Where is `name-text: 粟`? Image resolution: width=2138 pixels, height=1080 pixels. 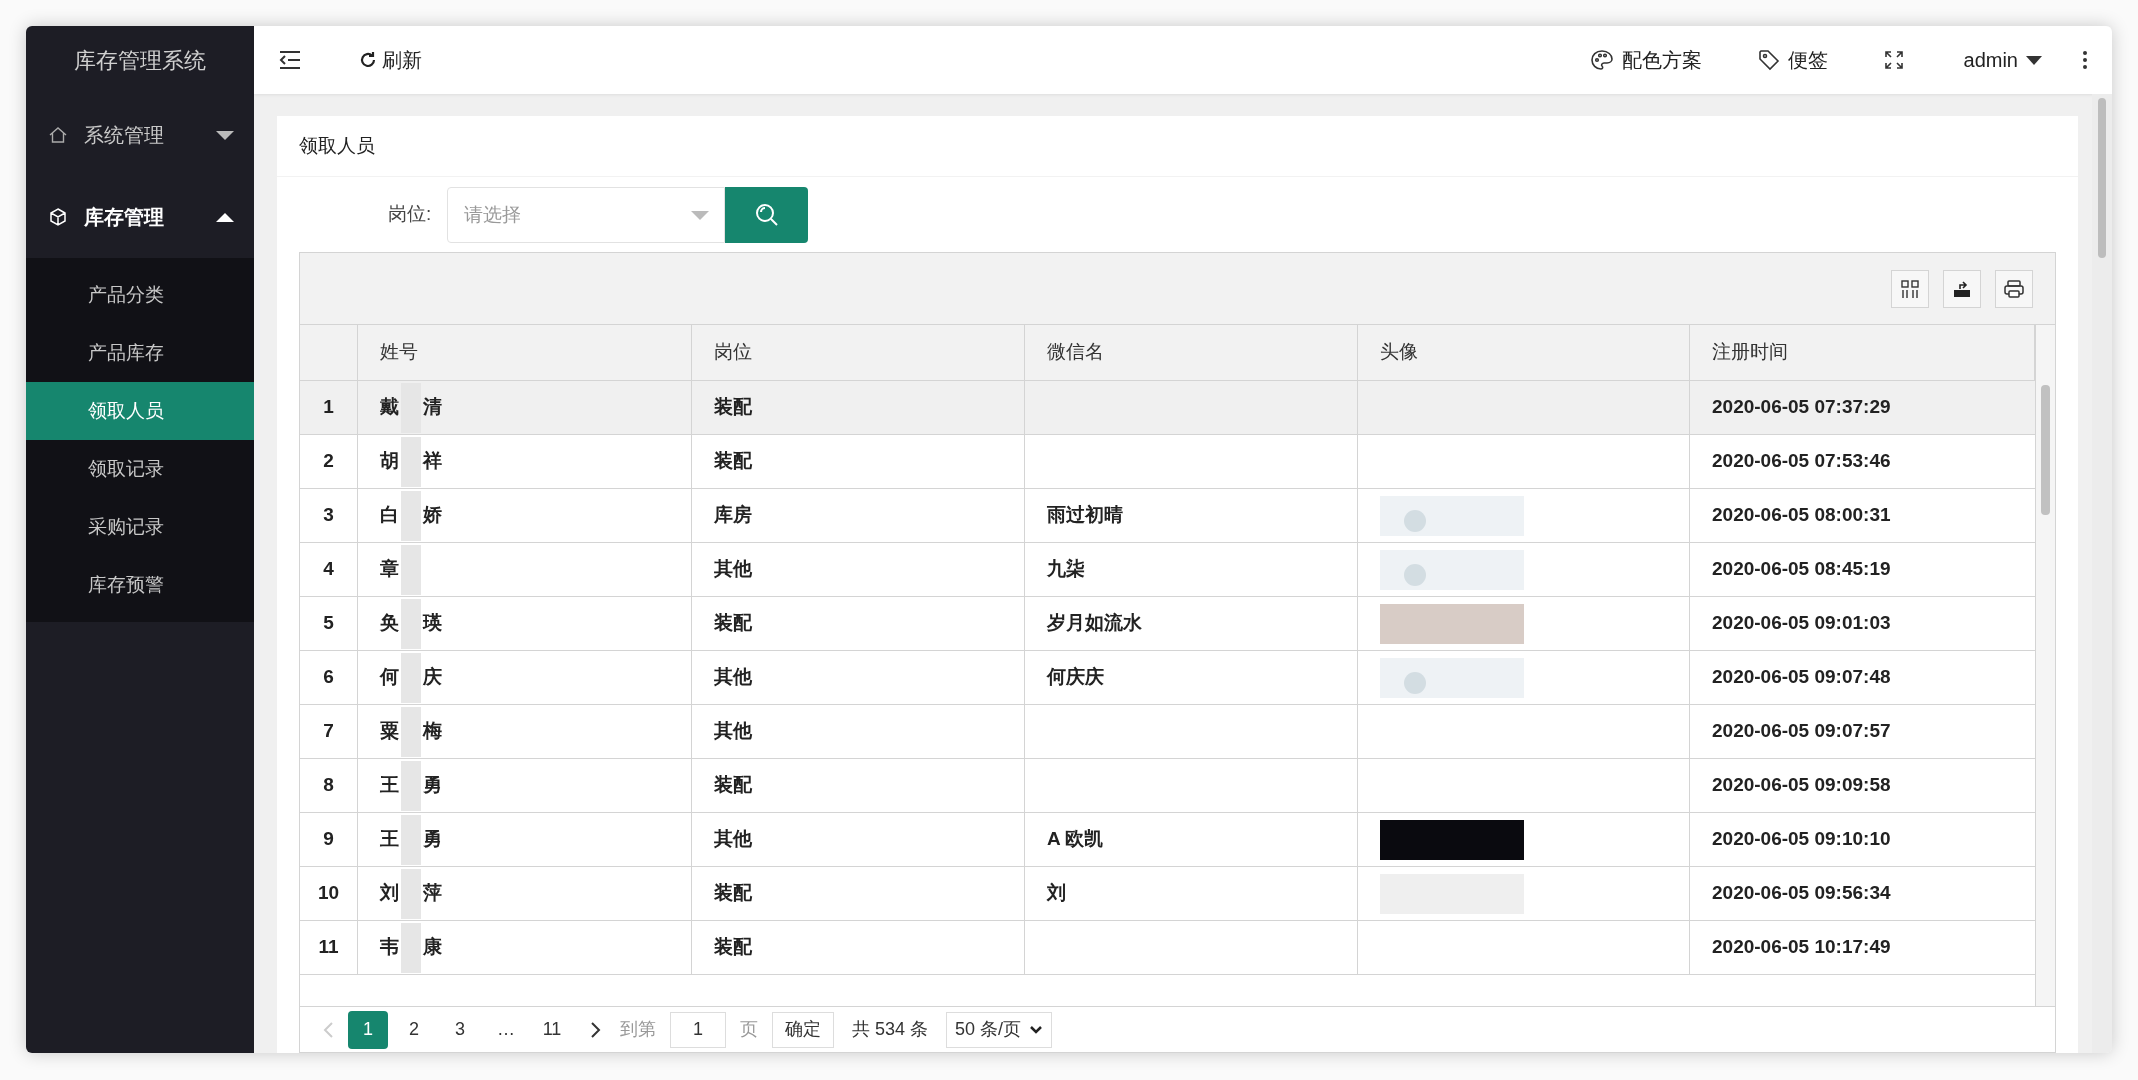
name-text: 粟 is located at coordinates (389, 731).